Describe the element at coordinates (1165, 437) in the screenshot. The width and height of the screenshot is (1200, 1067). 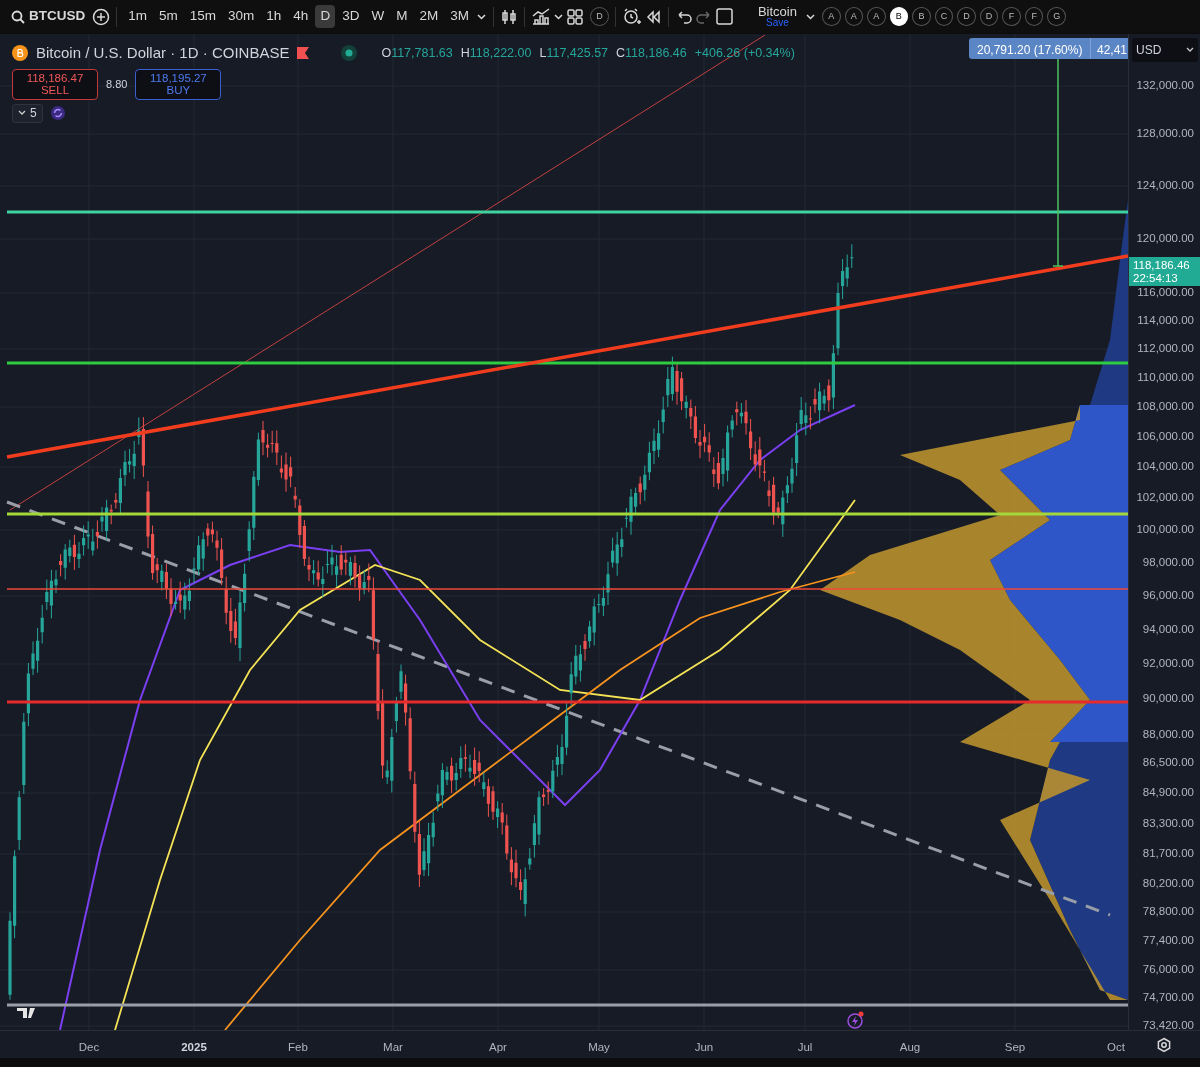
I see `price-tick-label: 106,000.00` at that location.